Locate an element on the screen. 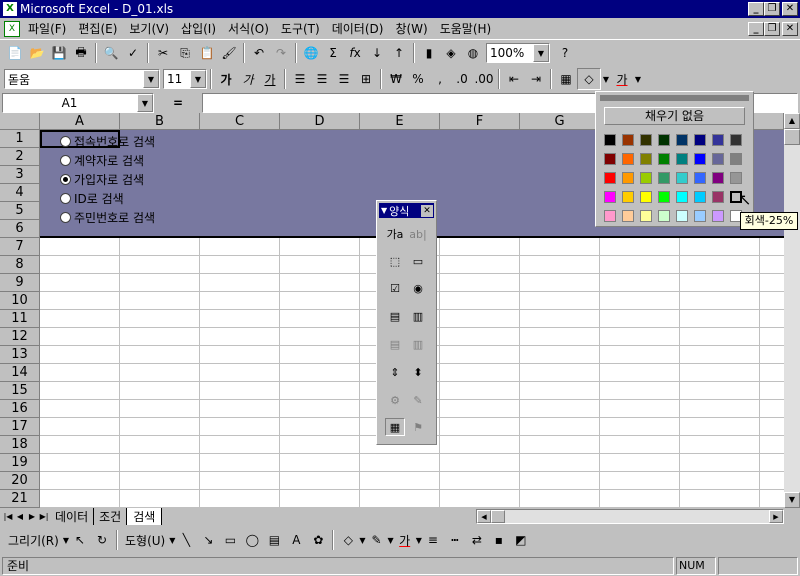 The width and height of the screenshot is (800, 576). minimize-button: _ is located at coordinates (756, 9).